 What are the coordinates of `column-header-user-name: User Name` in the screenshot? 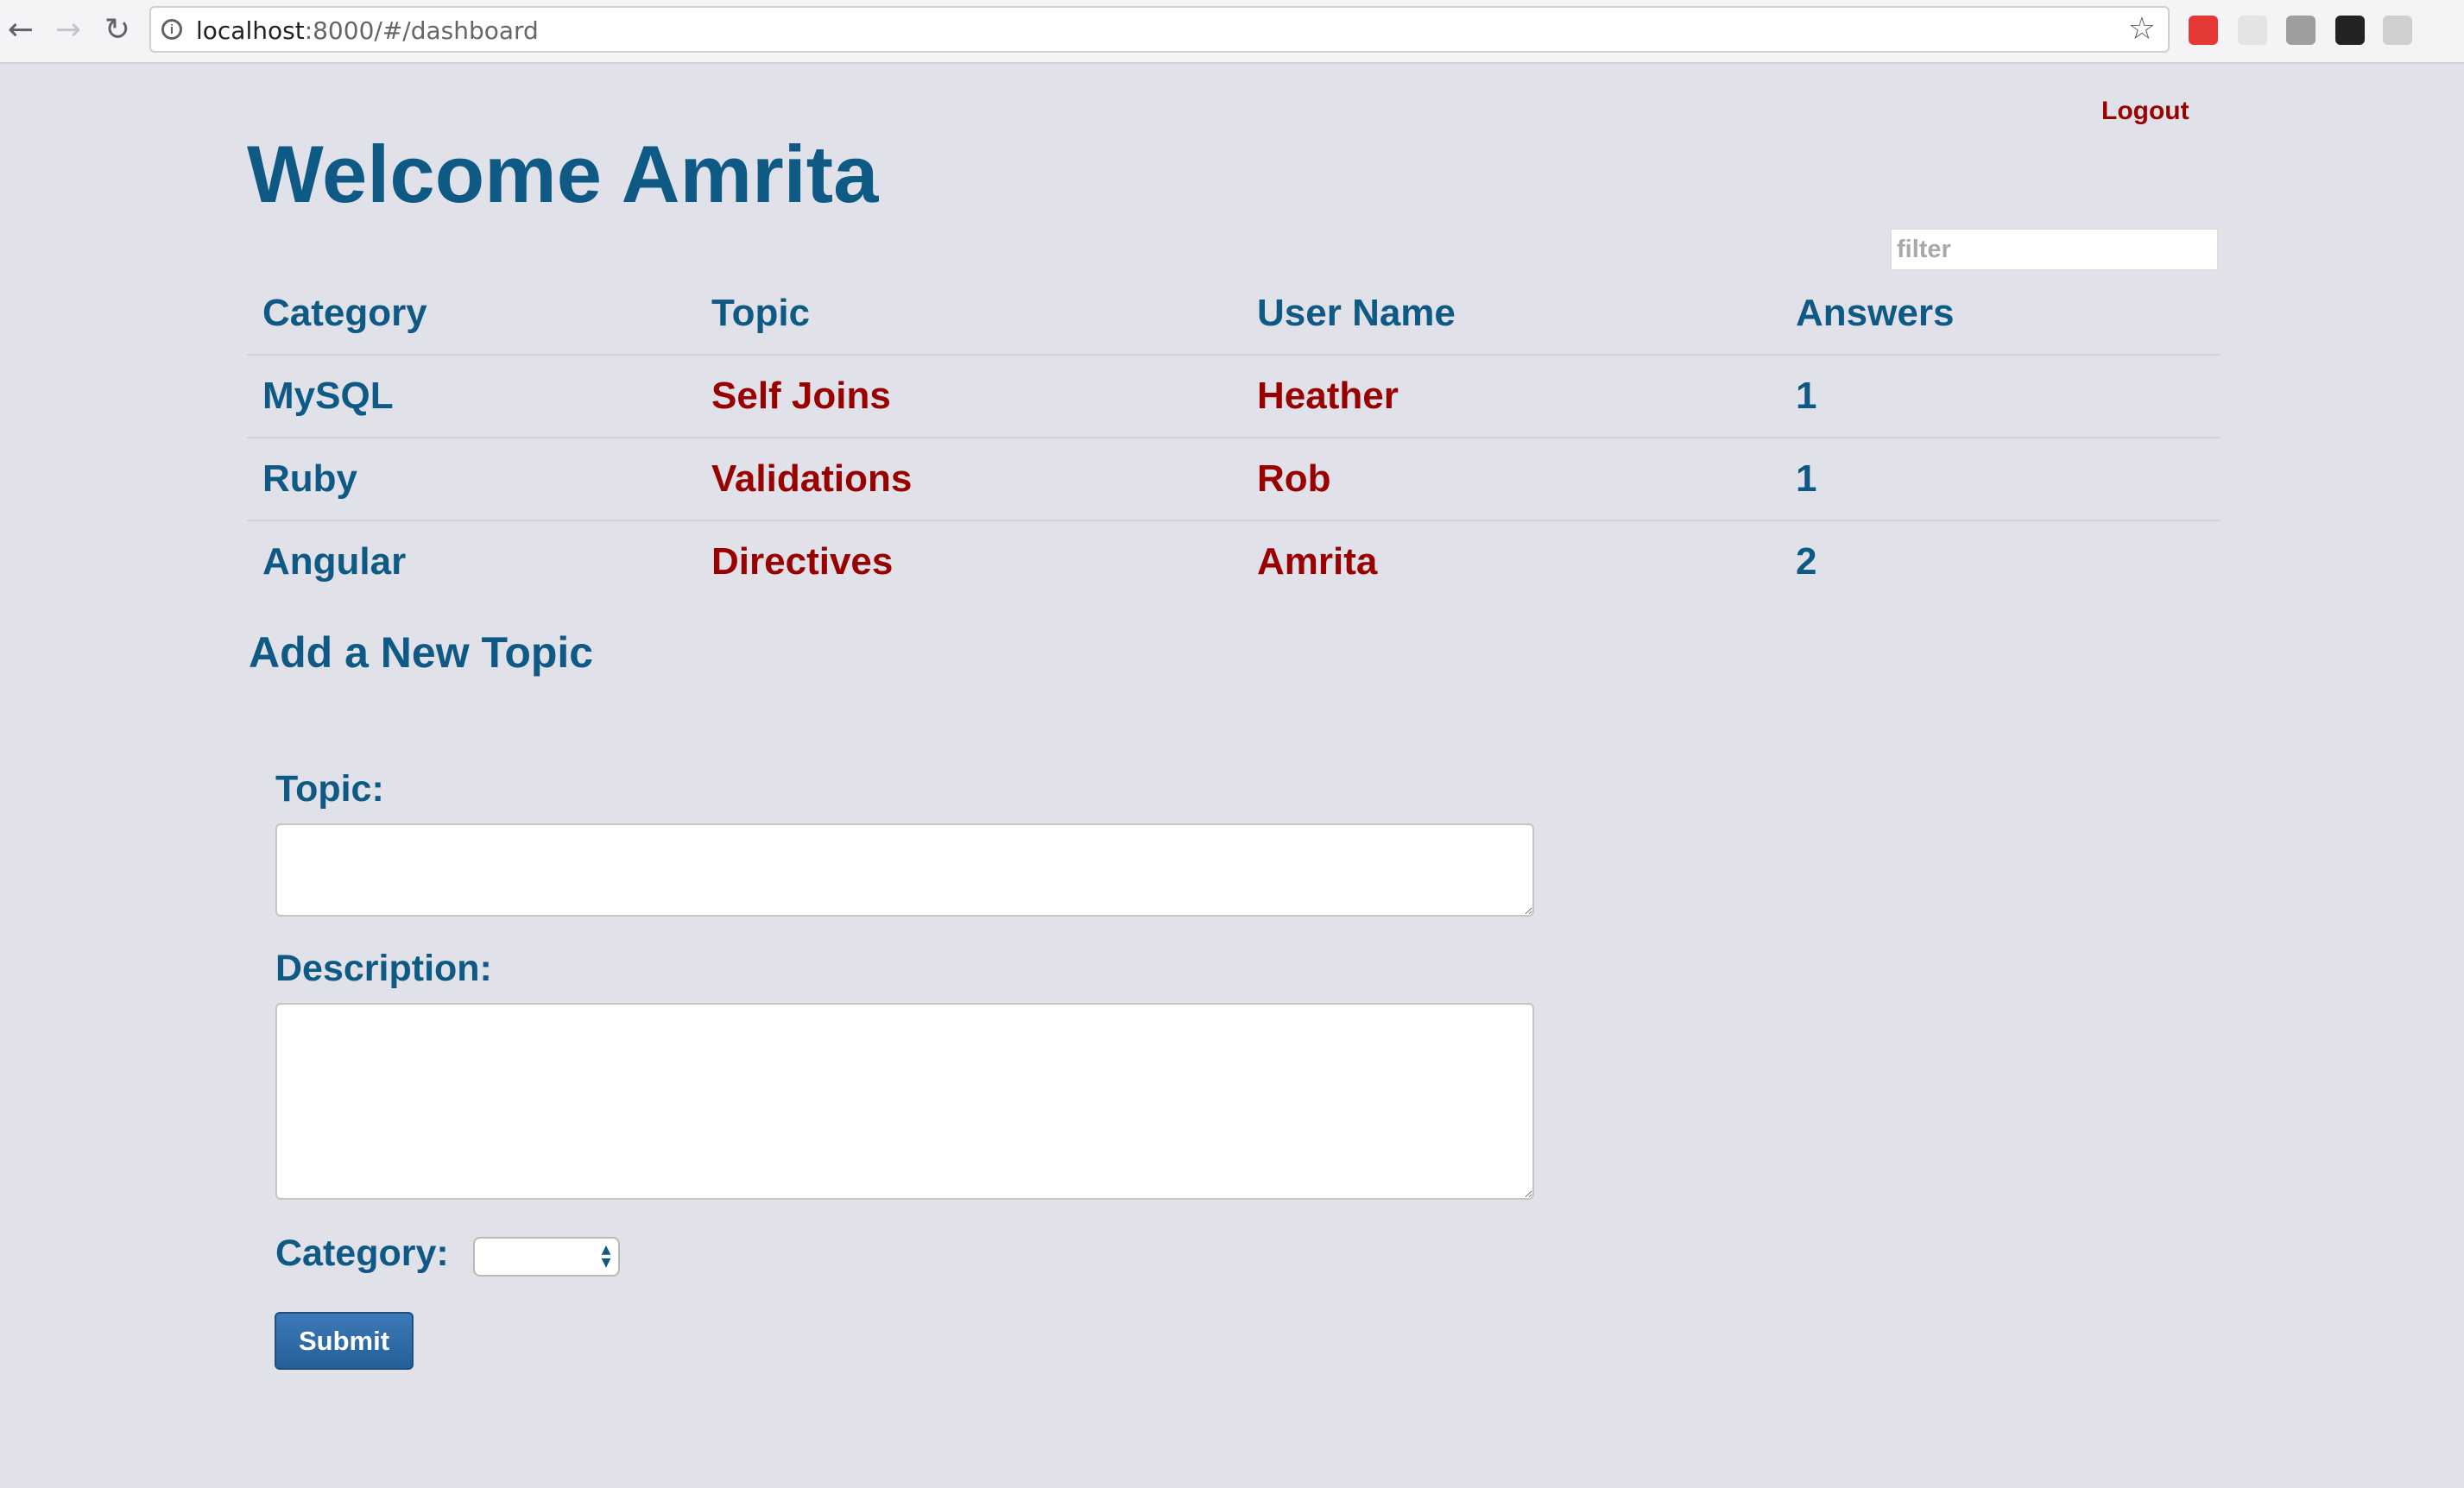 It's located at (1356, 313).